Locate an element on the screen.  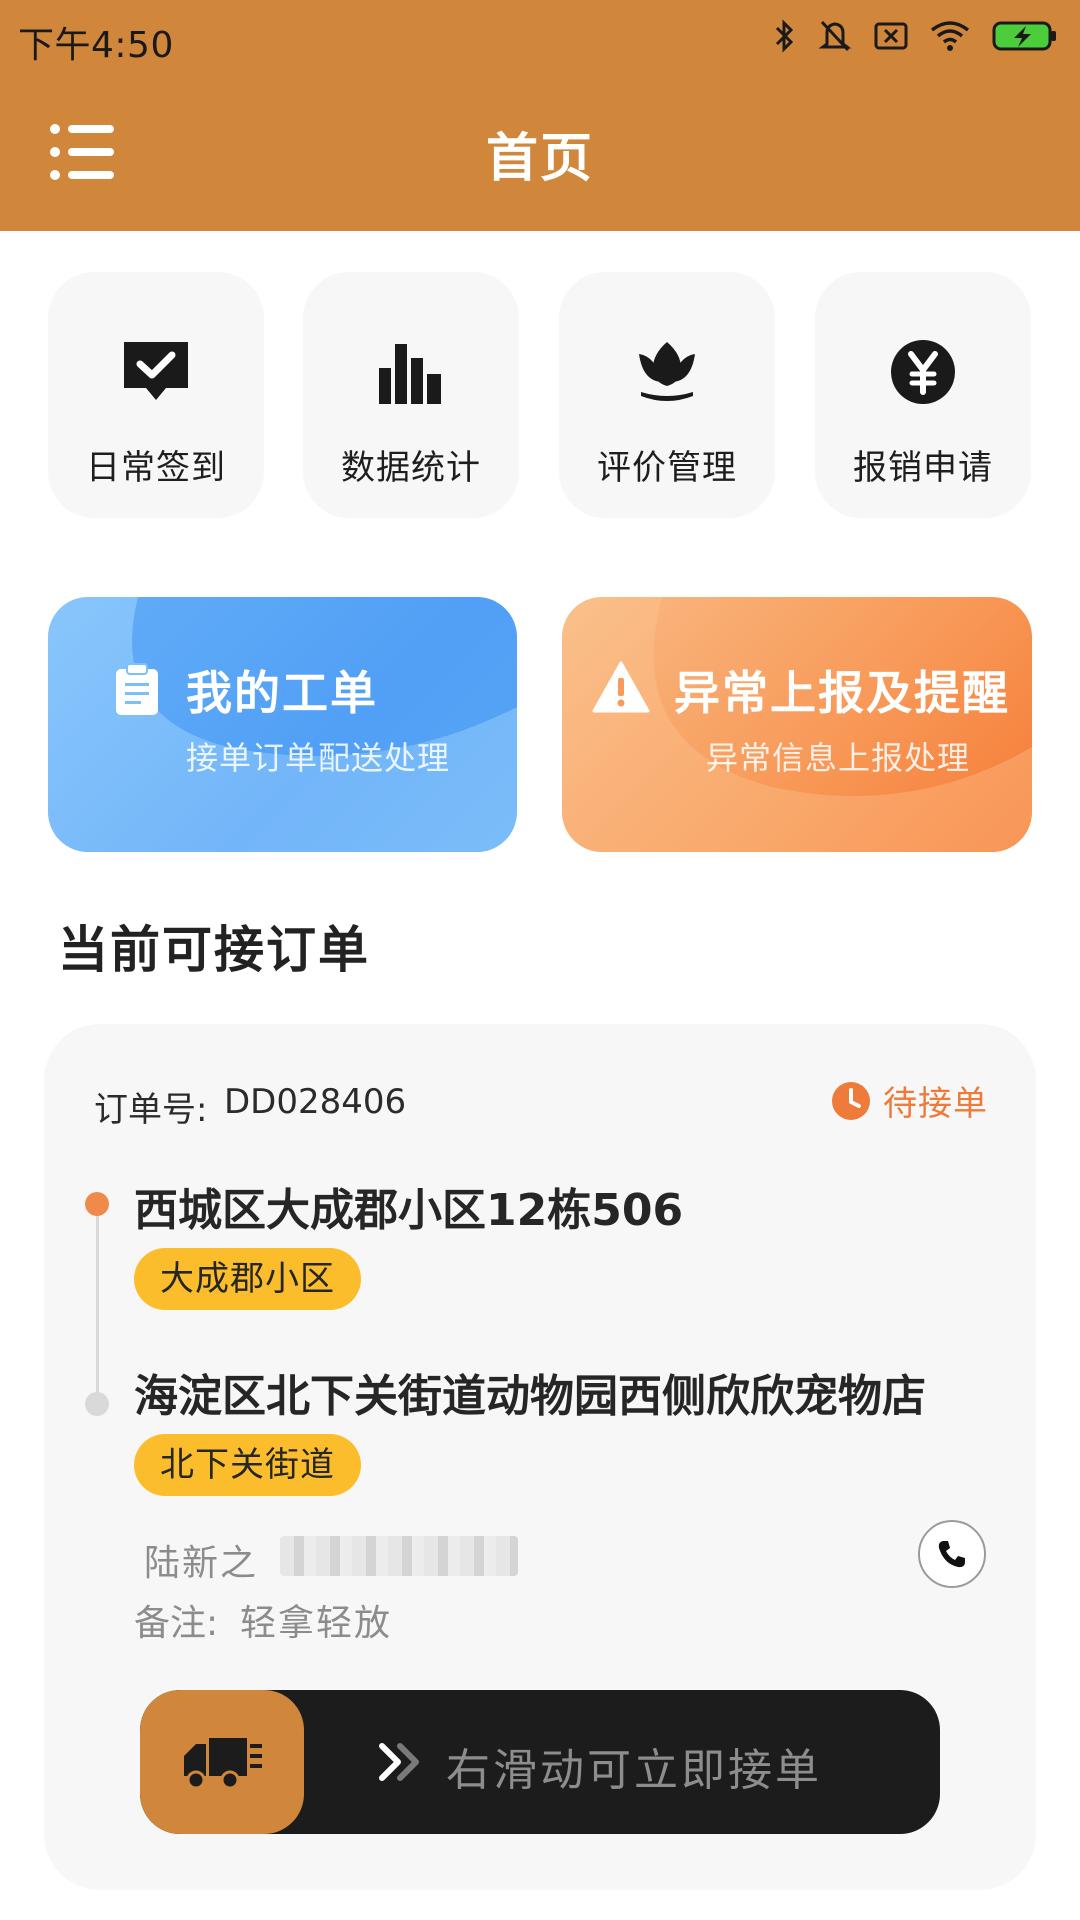
remark-text: 轻拿轻放 is located at coordinates (316, 1623).